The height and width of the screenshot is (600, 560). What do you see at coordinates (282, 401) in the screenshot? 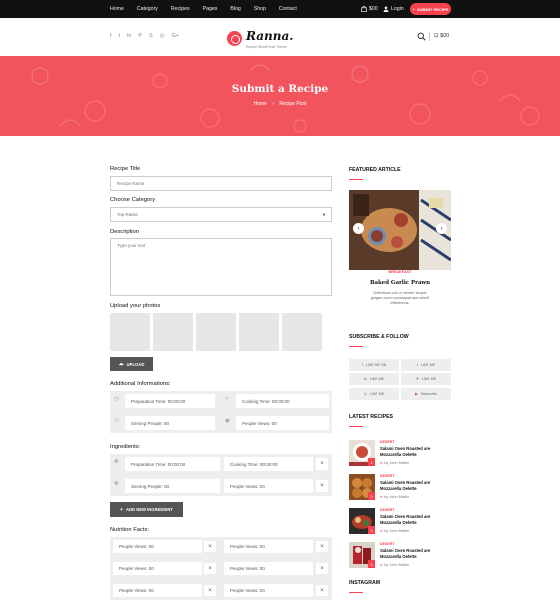
I see `cooking-time-field: Cooking Time: 00:00:00` at bounding box center [282, 401].